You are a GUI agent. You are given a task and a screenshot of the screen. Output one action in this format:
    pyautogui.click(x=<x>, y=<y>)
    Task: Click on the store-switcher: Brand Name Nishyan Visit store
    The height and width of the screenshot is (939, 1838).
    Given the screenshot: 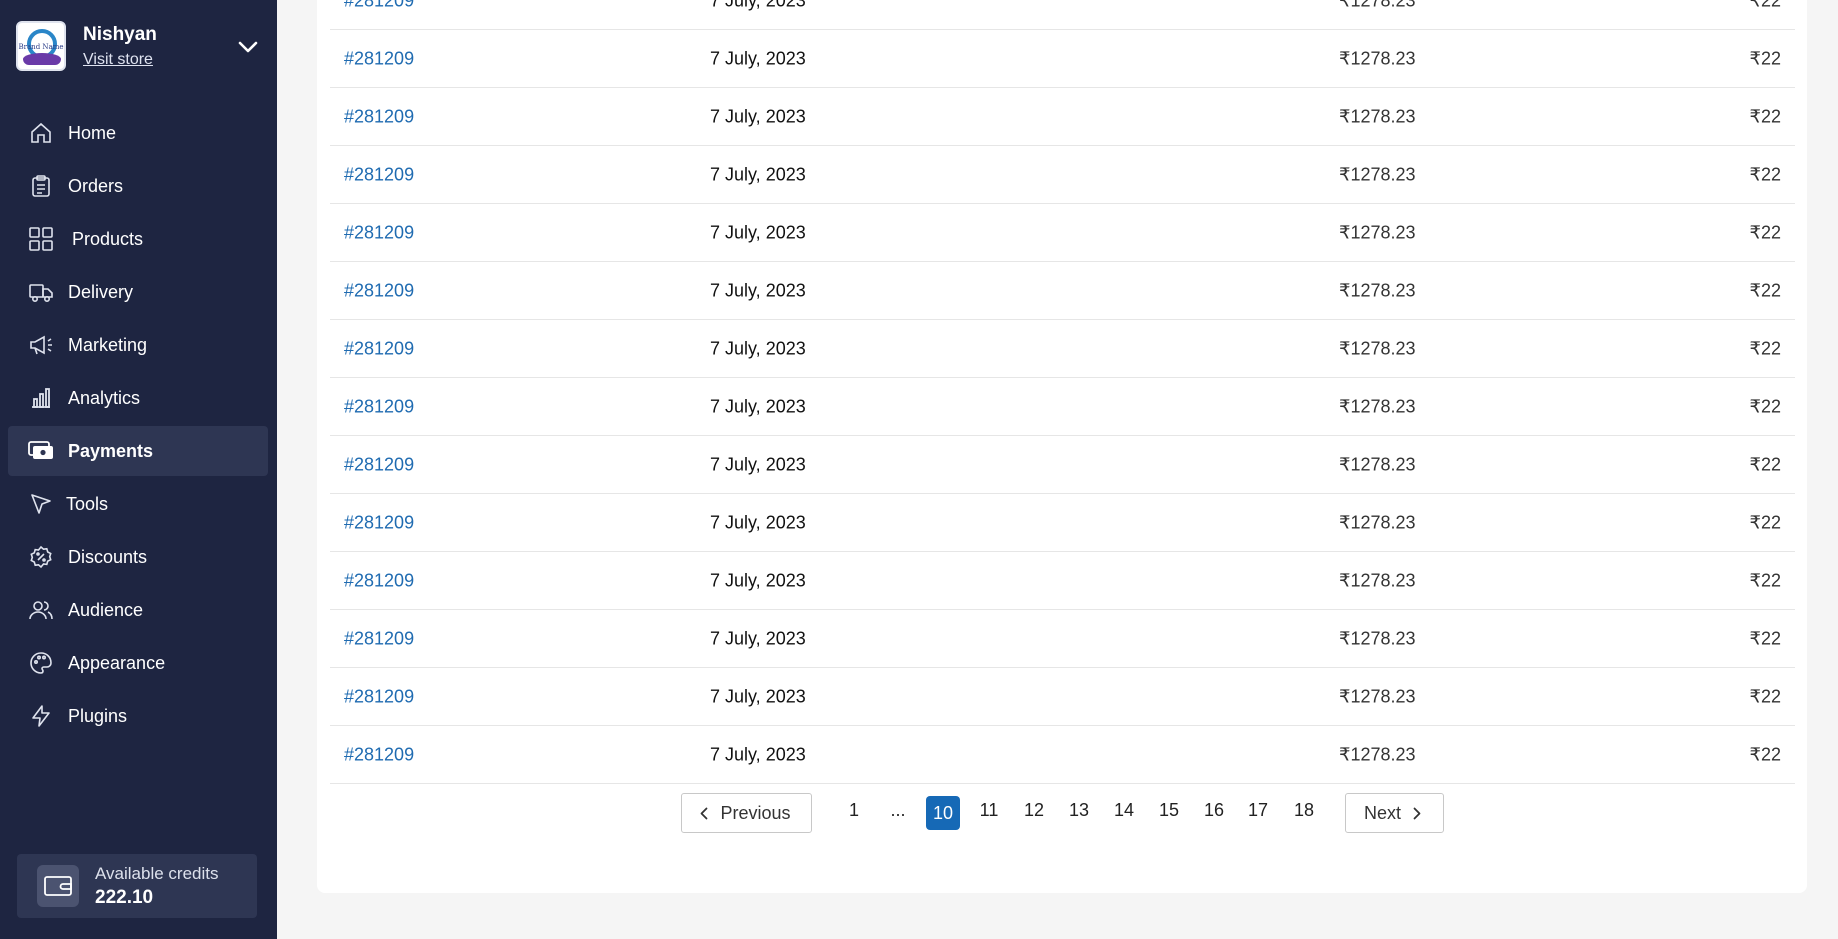 What is the action you would take?
    pyautogui.click(x=138, y=46)
    